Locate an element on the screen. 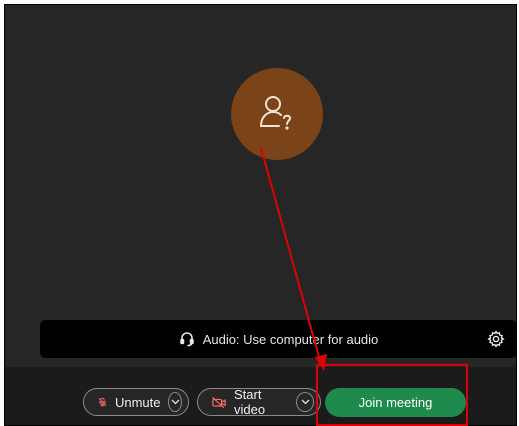 The width and height of the screenshot is (519, 426). join-meeting-button: Join meeting is located at coordinates (395, 402).